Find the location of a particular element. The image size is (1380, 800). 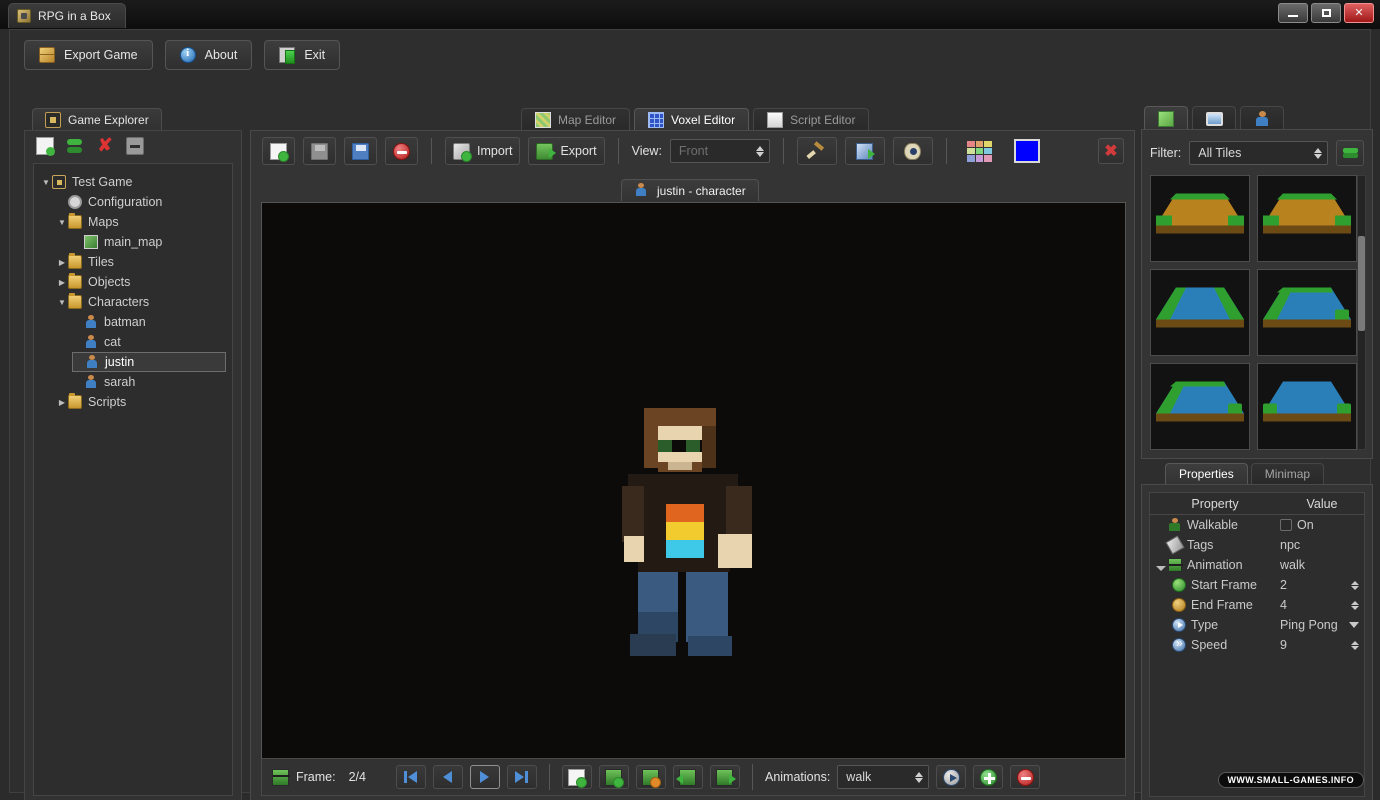

maximize-button is located at coordinates (1326, 13).